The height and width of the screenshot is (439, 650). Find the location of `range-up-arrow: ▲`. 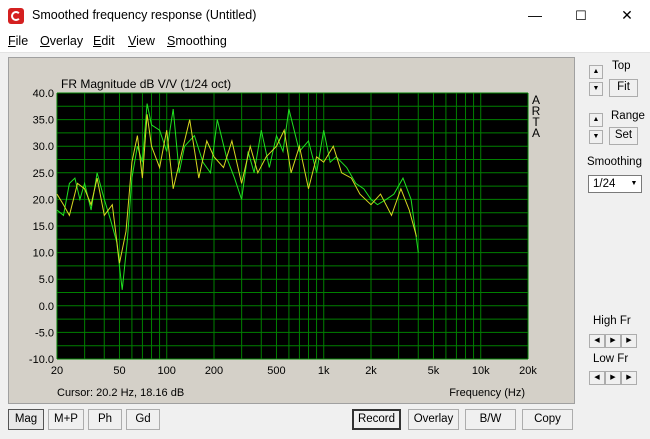

range-up-arrow: ▲ is located at coordinates (596, 120).